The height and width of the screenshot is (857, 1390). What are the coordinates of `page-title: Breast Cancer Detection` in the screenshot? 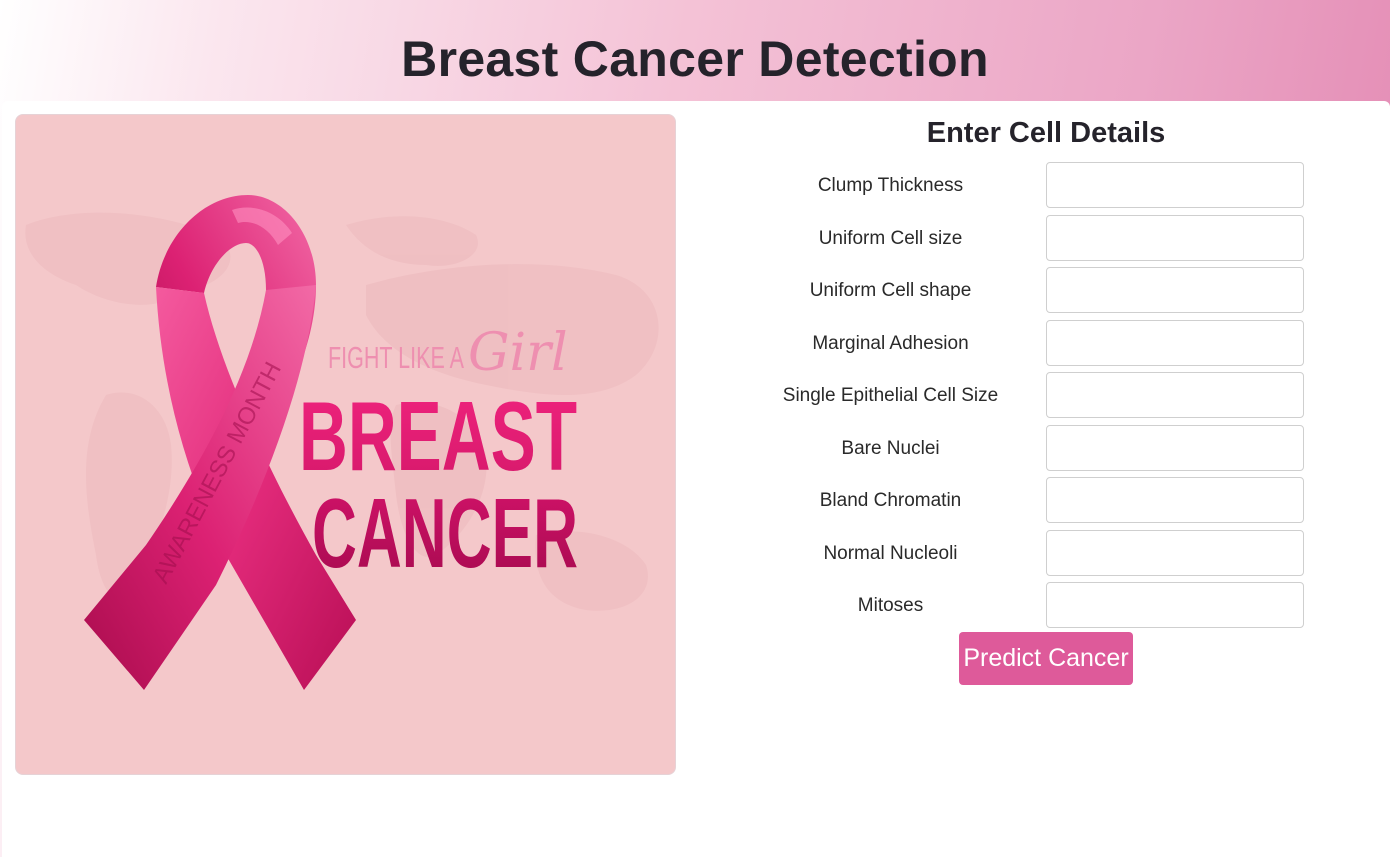 It's located at (695, 59).